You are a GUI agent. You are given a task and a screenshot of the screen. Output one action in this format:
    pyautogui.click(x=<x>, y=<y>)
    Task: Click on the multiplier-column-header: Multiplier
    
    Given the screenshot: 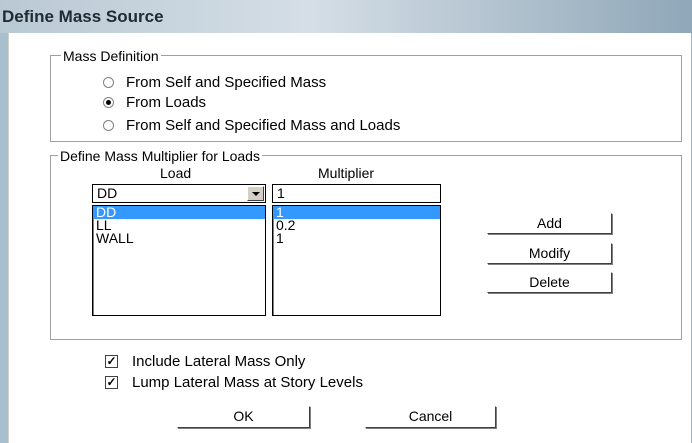 What is the action you would take?
    pyautogui.click(x=346, y=173)
    